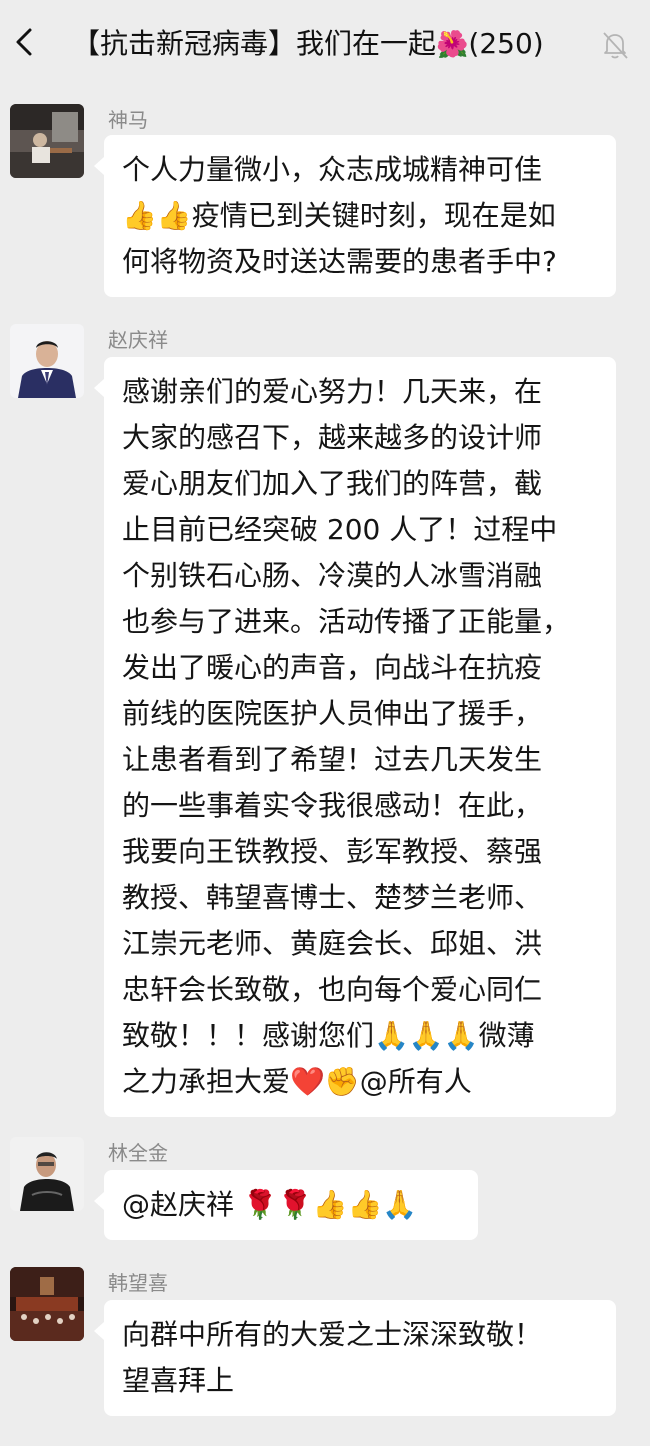 This screenshot has height=1446, width=650. Describe the element at coordinates (332, 943) in the screenshot. I see `message-line: 江崇元老师、黄庭会长、邱姐、洪` at that location.